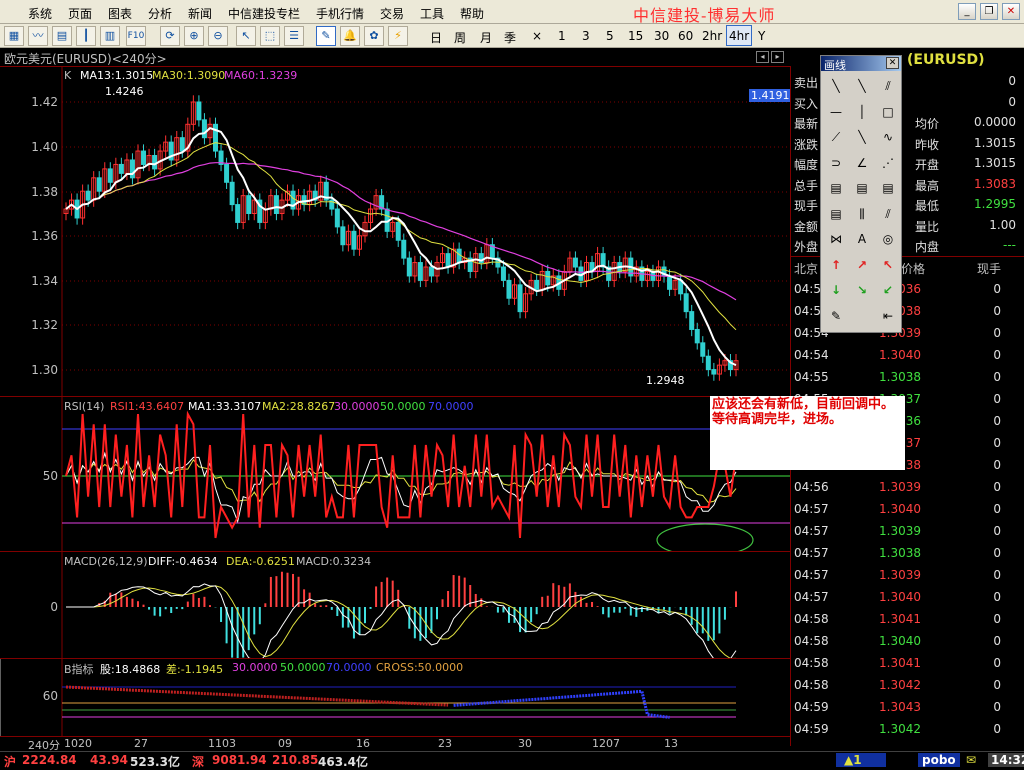  What do you see at coordinates (537, 36) in the screenshot?
I see `period-x: ×` at bounding box center [537, 36].